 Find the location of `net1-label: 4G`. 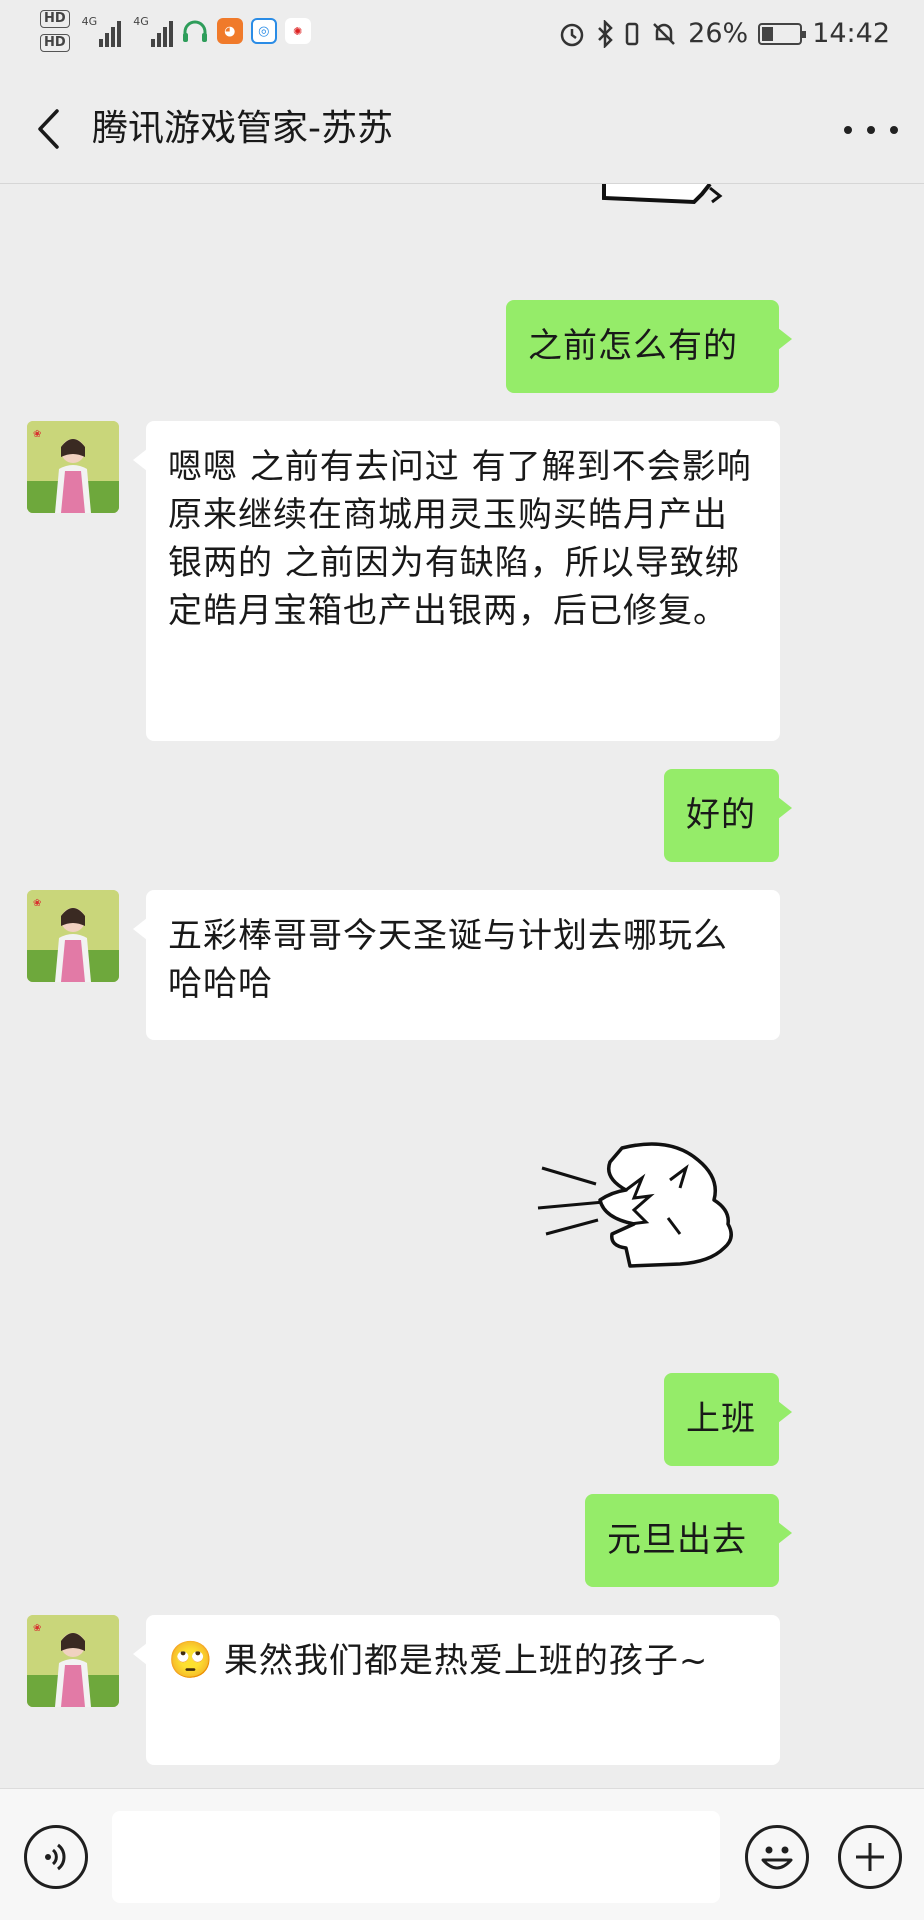

net1-label: 4G is located at coordinates (89, 21).